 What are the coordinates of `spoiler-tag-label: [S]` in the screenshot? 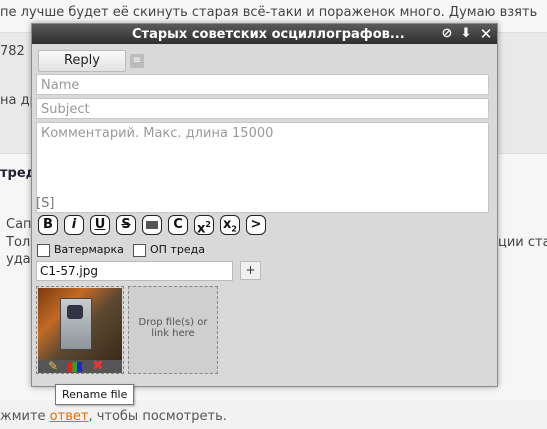 It's located at (45, 203).